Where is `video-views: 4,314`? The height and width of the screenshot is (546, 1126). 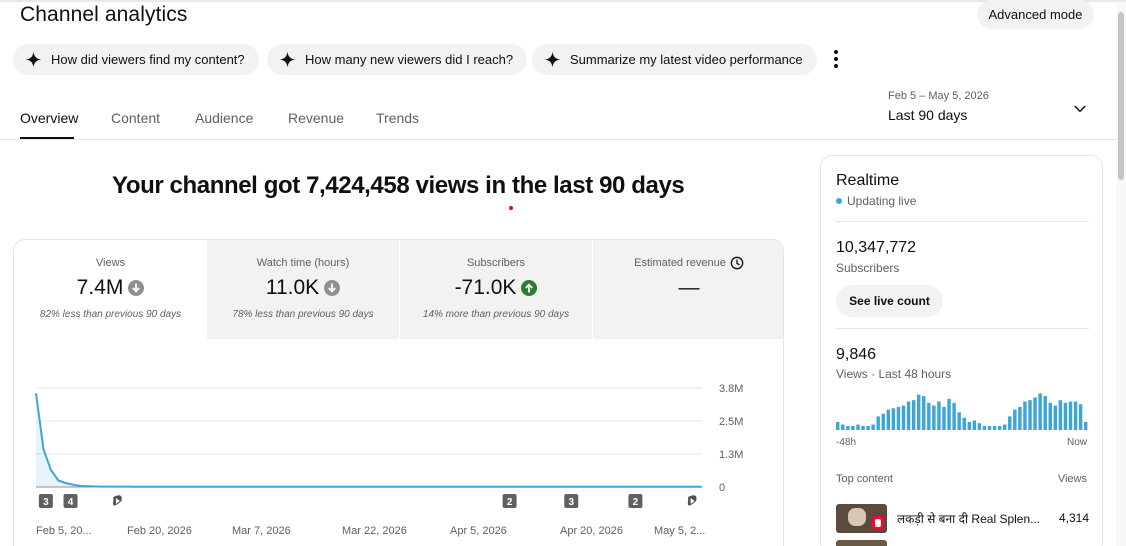
video-views: 4,314 is located at coordinates (1073, 518).